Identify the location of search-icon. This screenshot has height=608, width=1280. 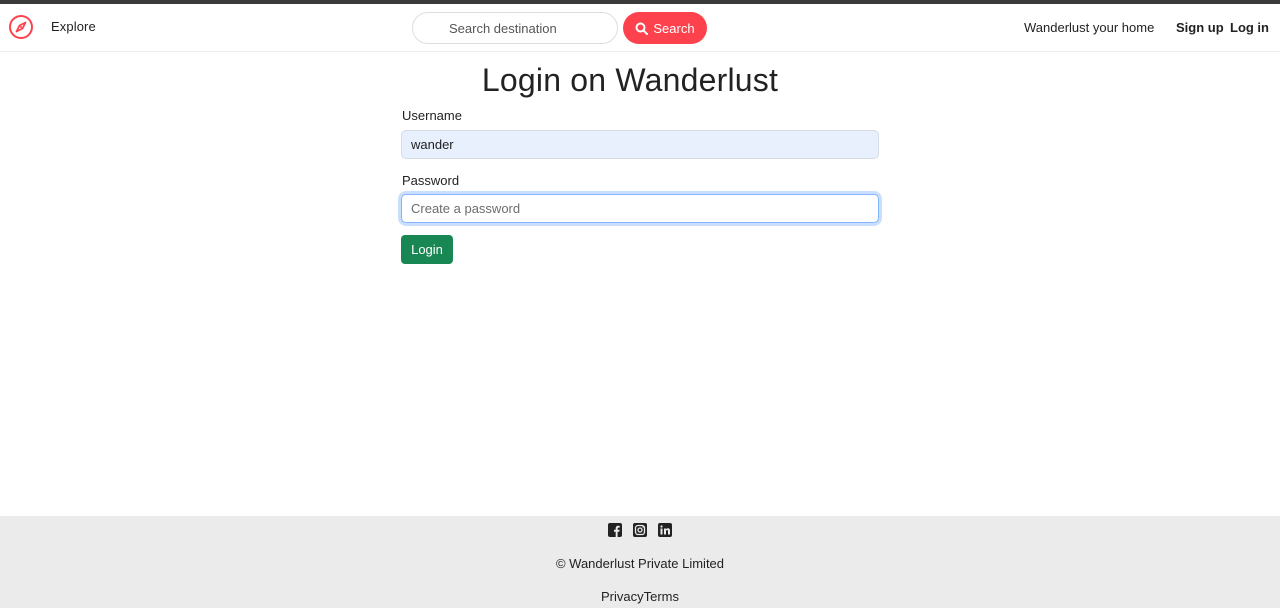
(642, 28).